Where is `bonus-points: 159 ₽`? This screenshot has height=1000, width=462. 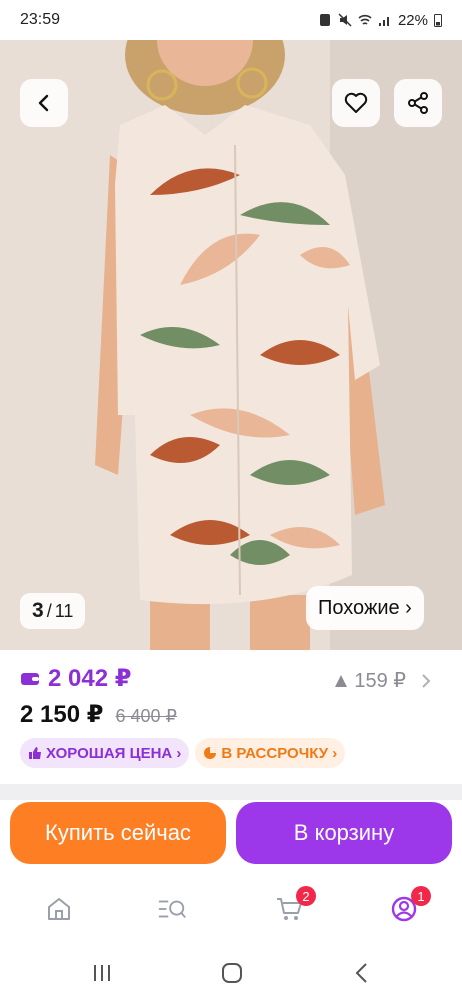 bonus-points: 159 ₽ is located at coordinates (383, 680).